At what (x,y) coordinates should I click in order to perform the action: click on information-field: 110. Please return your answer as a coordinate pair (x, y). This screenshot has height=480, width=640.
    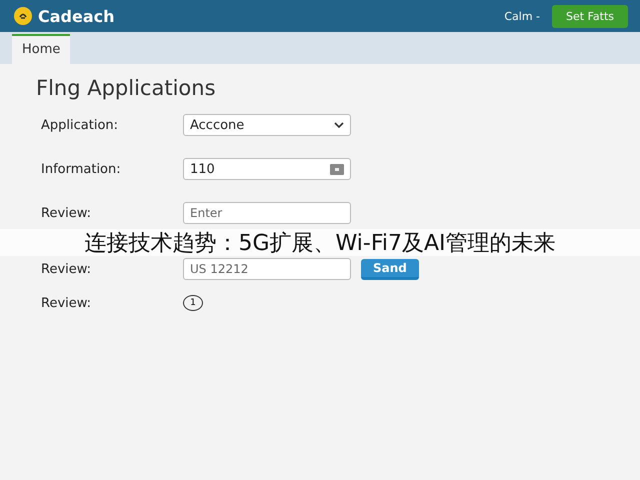
    Looking at the image, I should click on (267, 169).